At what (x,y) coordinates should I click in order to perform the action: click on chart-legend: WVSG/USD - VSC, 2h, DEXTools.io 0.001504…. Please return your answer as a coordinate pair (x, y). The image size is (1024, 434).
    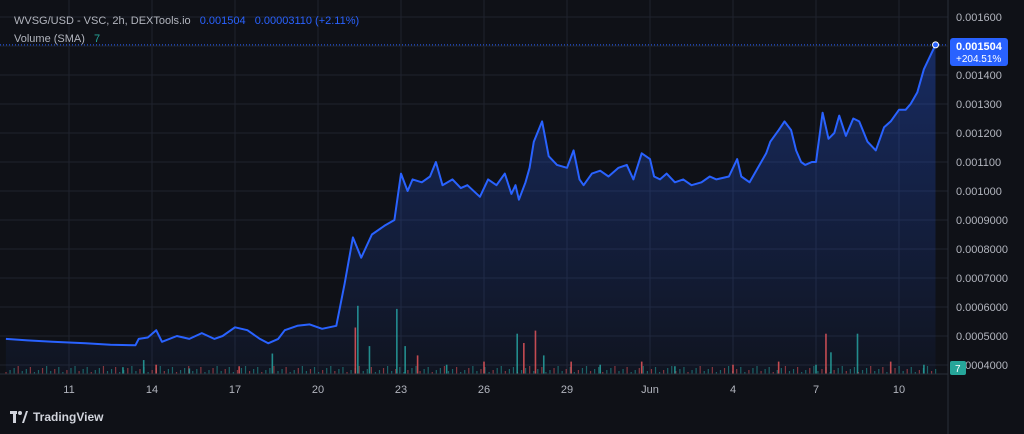
    Looking at the image, I should click on (186, 30).